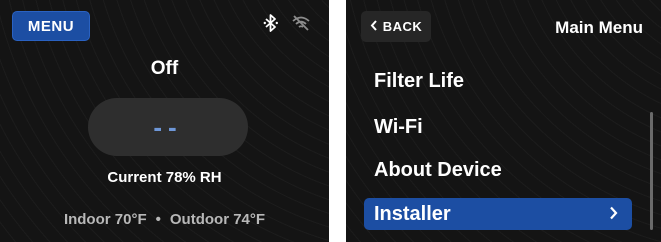 The height and width of the screenshot is (242, 661). What do you see at coordinates (164, 219) in the screenshot?
I see `temperature-row: Indoor 70°F • Outdoor 74°F` at bounding box center [164, 219].